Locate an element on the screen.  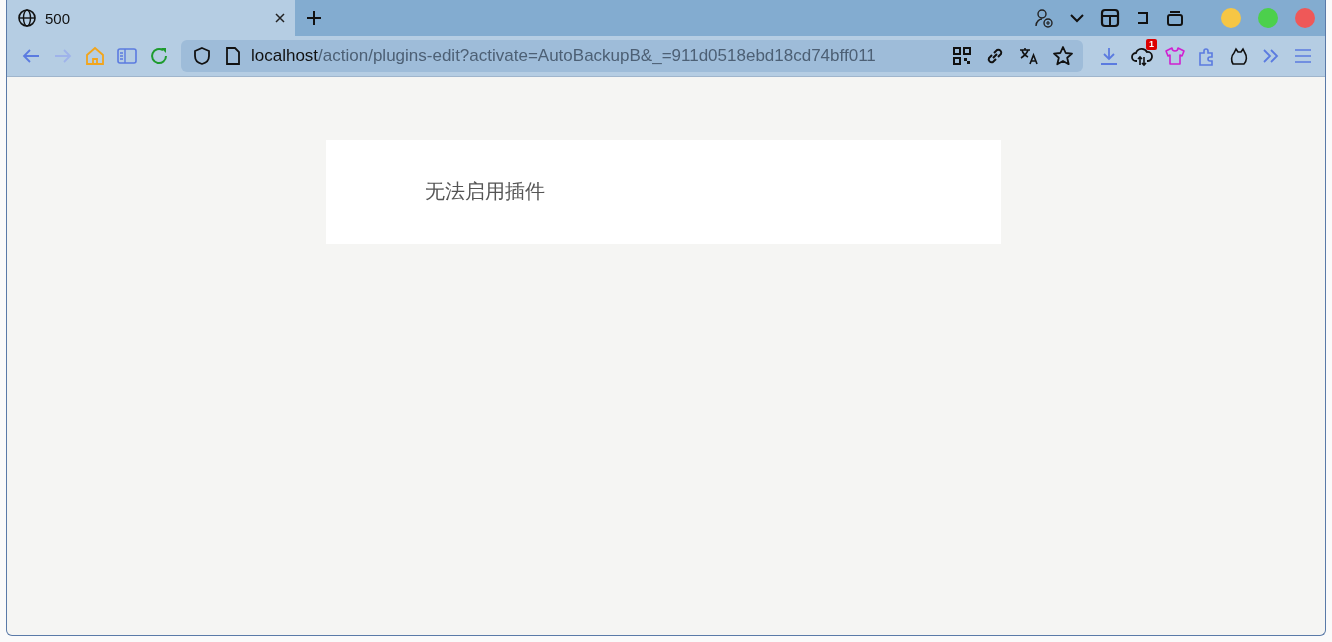
translate-icon is located at coordinates (1029, 56).